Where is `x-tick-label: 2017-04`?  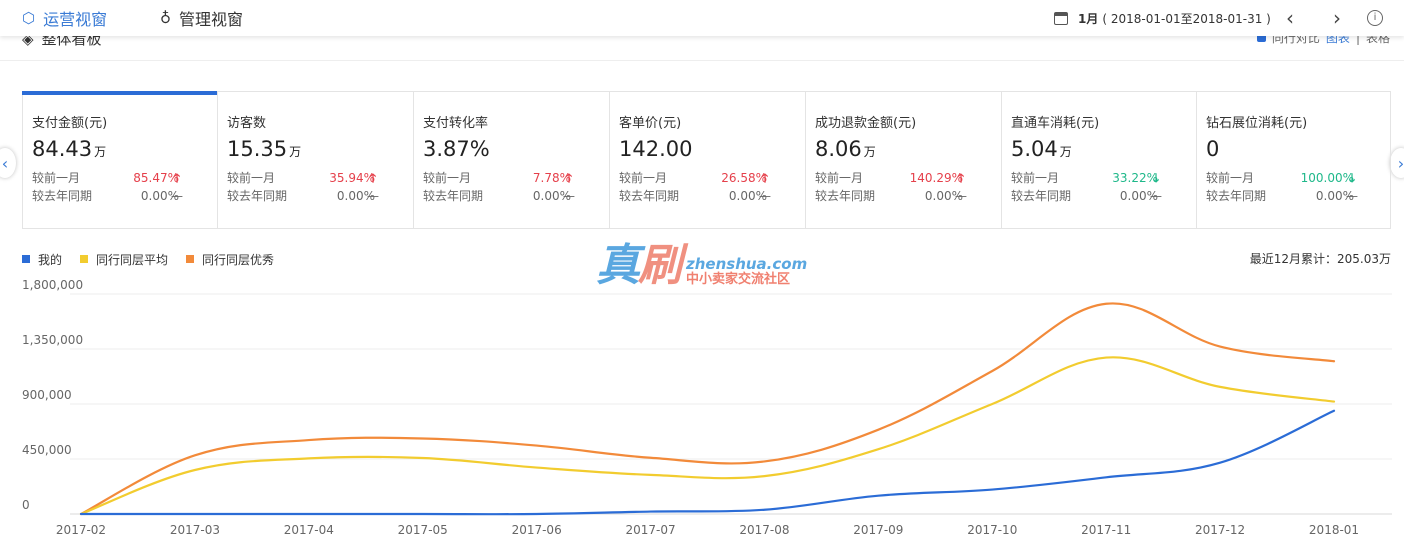 x-tick-label: 2017-04 is located at coordinates (309, 530).